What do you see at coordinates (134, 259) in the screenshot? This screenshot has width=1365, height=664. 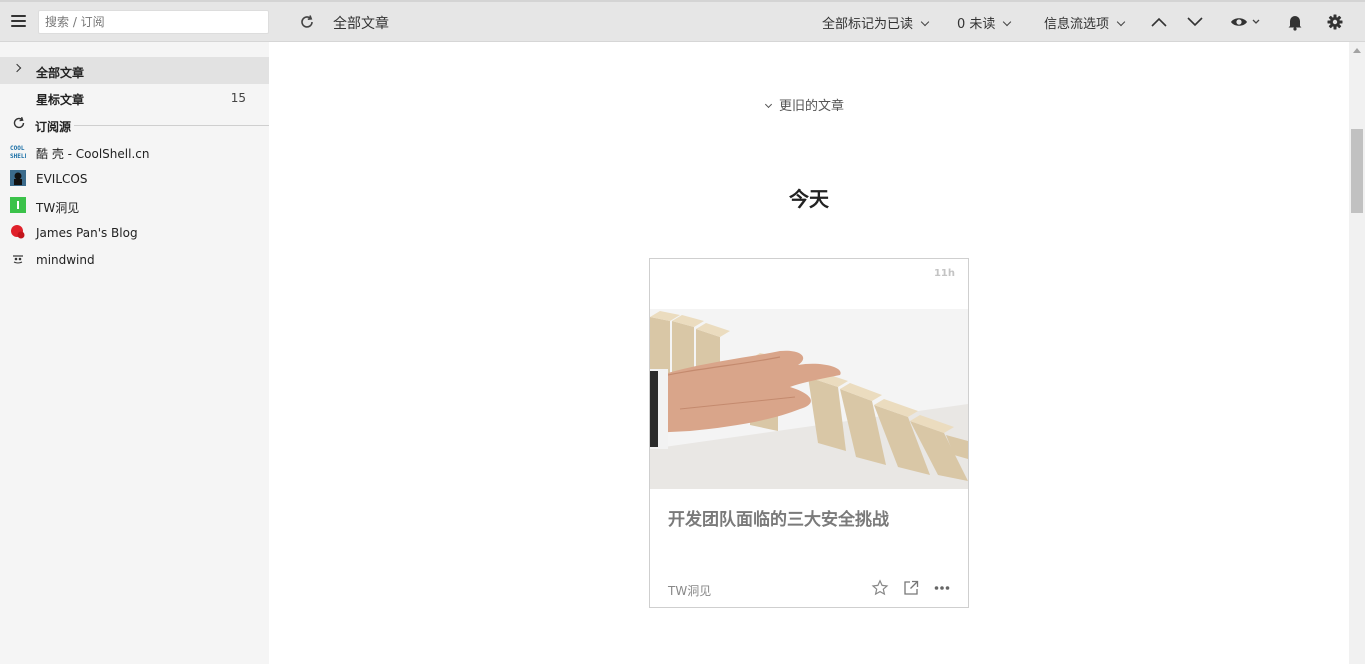 I see `sidebar-item-feed-mindwind: mindwind` at bounding box center [134, 259].